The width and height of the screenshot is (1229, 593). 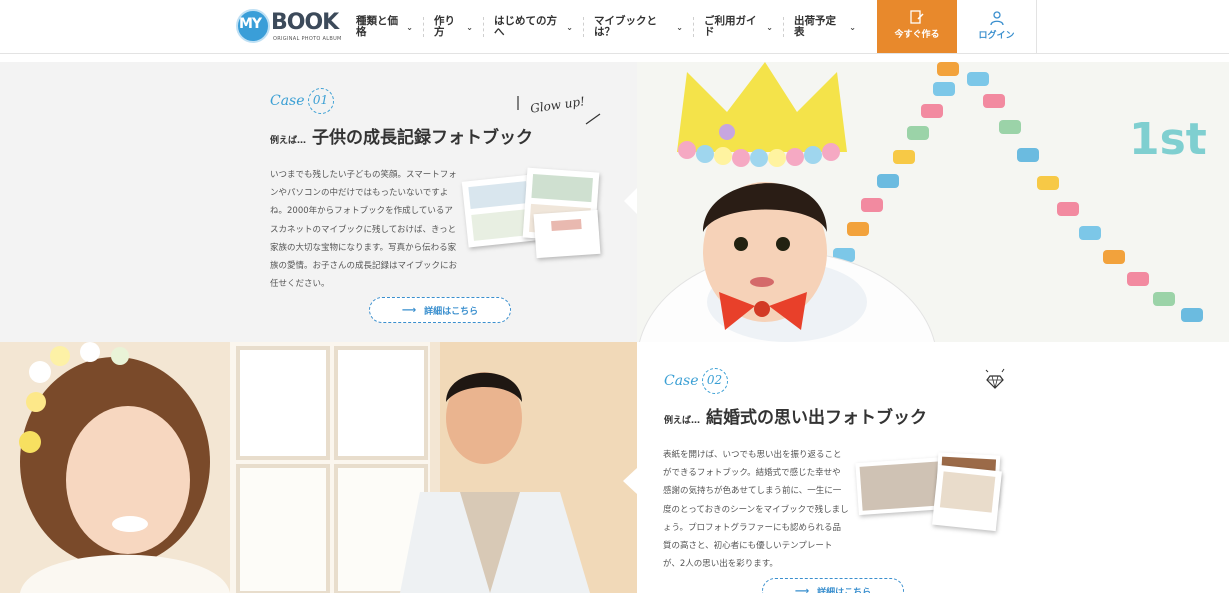 What do you see at coordinates (930, 492) in the screenshot?
I see `wedding-photobook-image` at bounding box center [930, 492].